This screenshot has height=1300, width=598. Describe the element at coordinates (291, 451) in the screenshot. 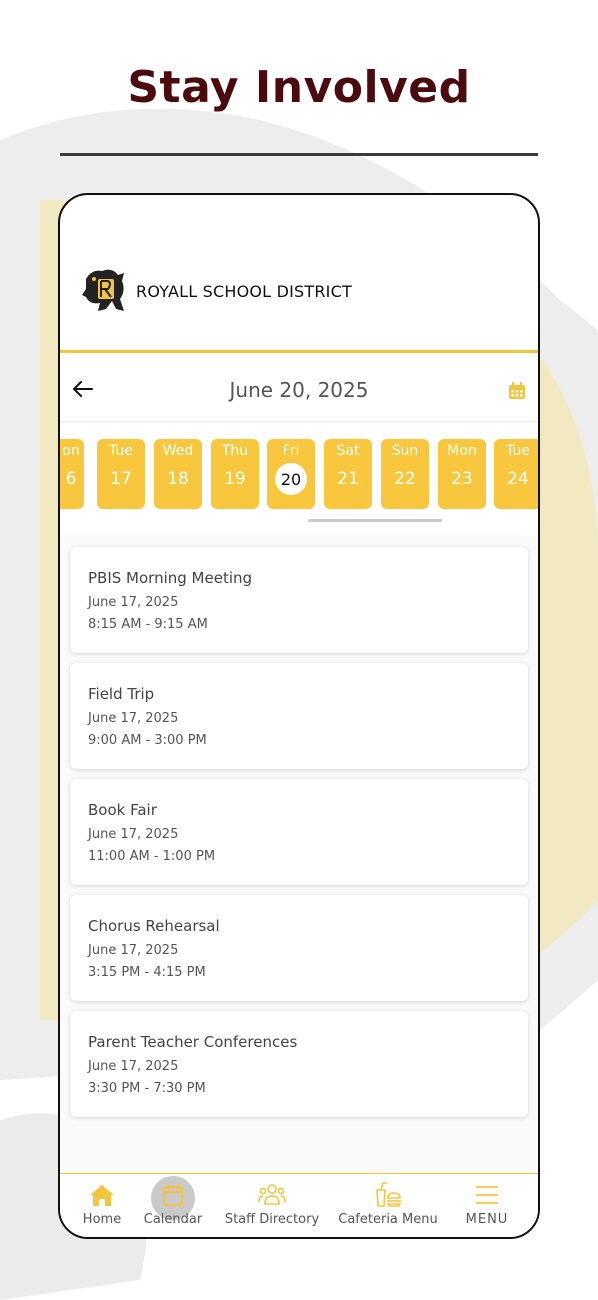

I see `day-name: Fri` at that location.